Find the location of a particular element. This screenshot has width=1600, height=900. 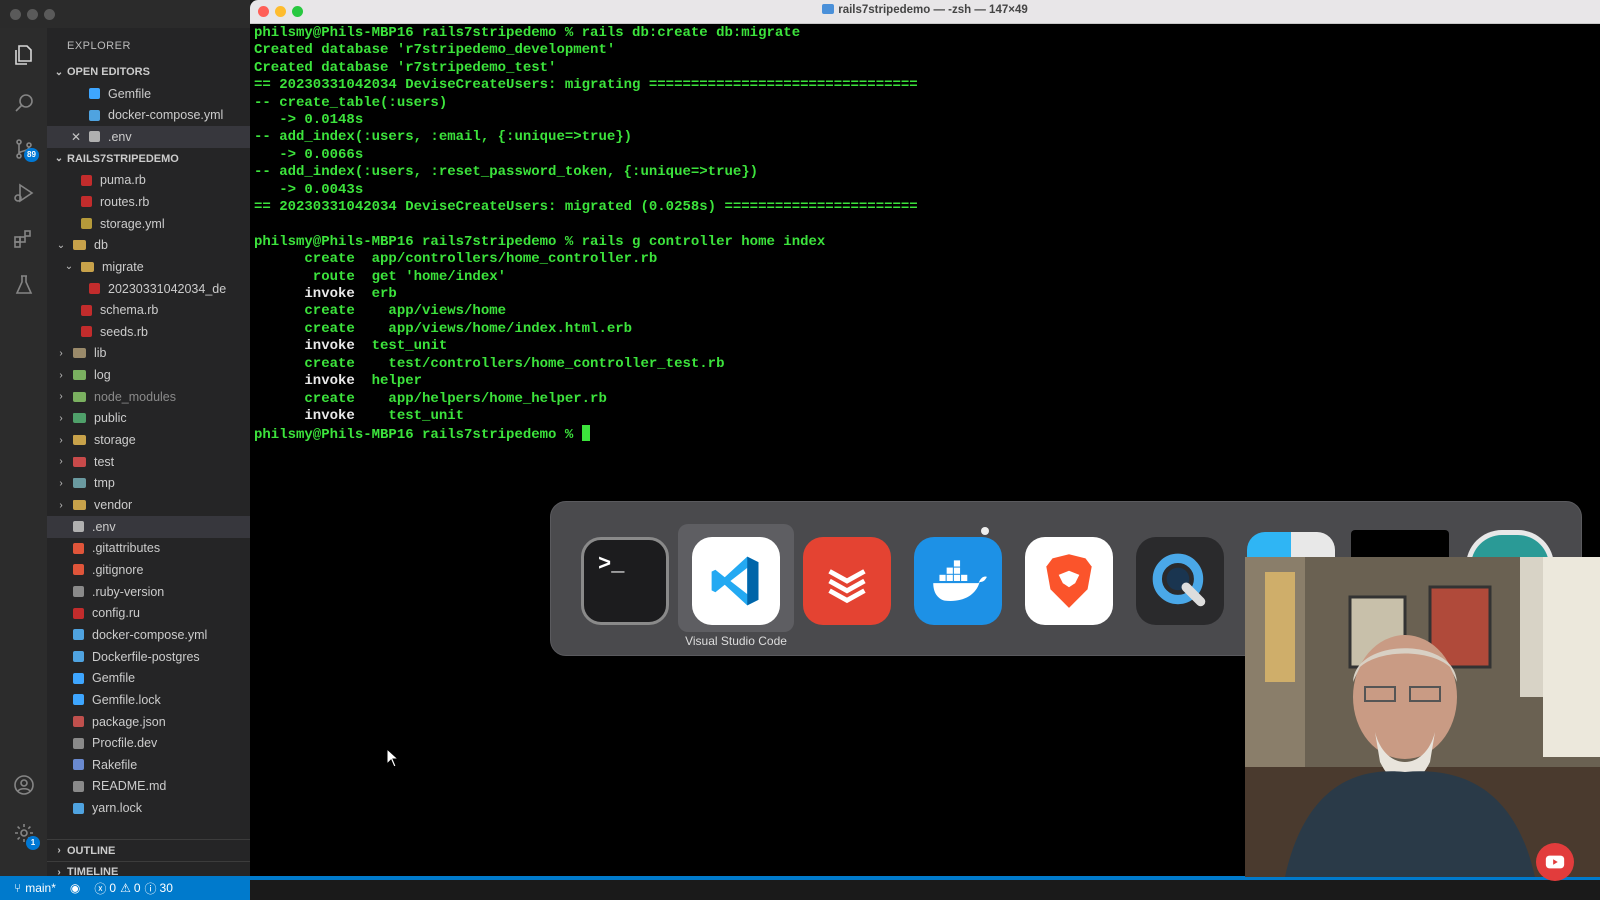

tree-item: ⌄ migrate is located at coordinates (149, 267).